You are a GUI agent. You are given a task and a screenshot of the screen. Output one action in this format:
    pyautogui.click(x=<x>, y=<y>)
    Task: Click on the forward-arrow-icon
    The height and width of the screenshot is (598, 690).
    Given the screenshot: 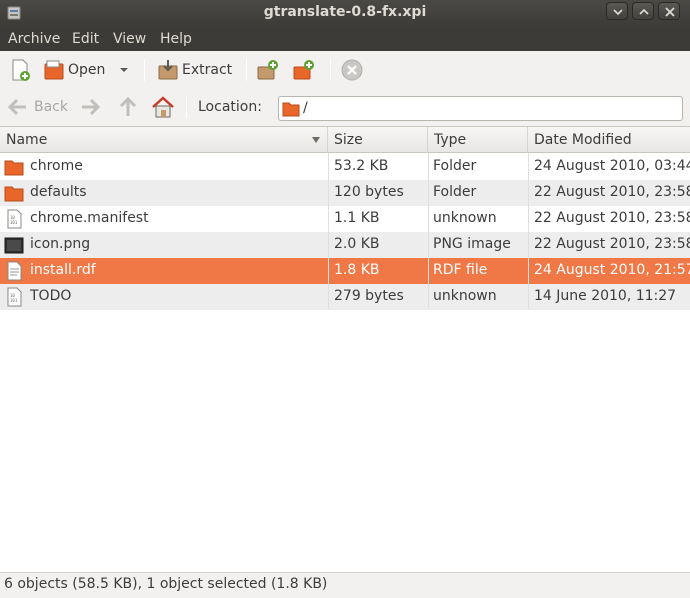 What is the action you would take?
    pyautogui.click(x=91, y=107)
    